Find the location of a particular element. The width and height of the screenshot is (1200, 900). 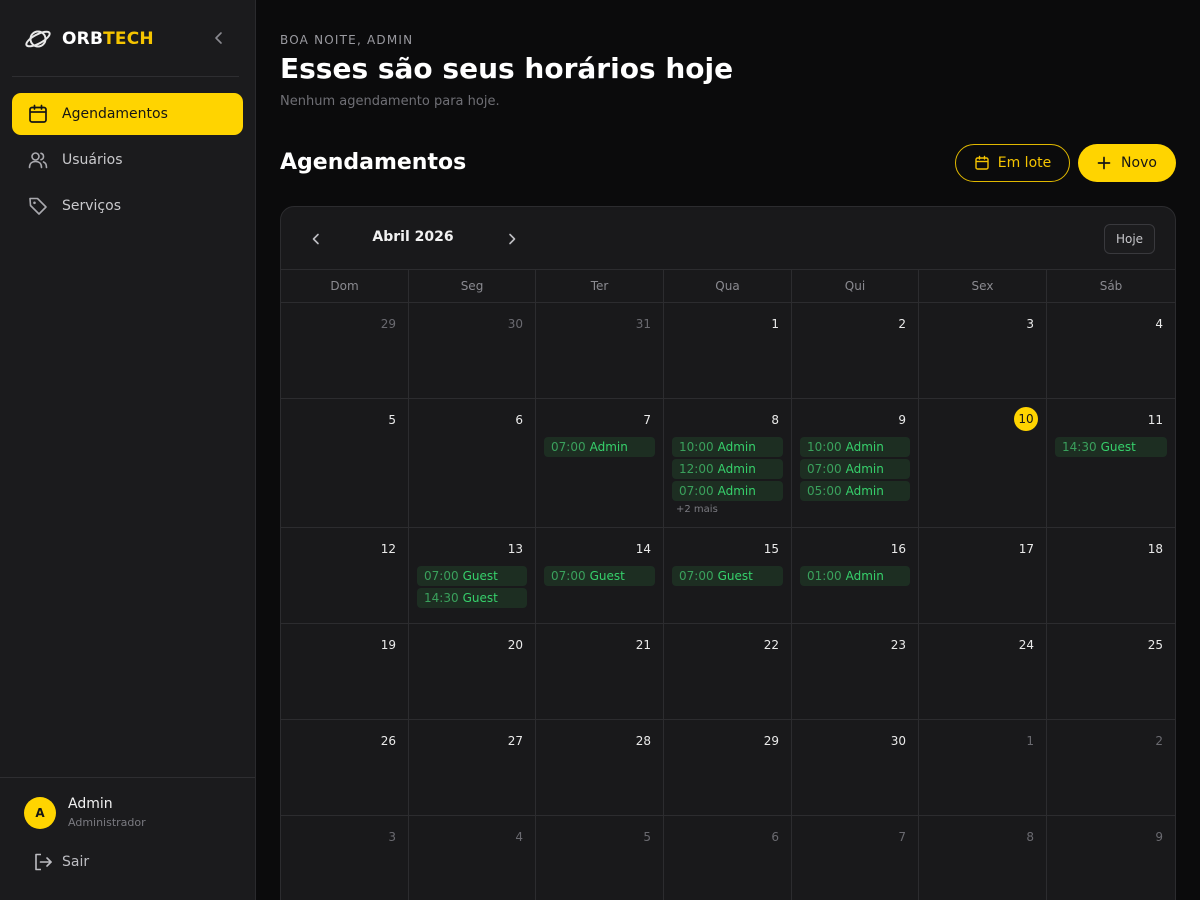

calendar-day-cell: 31 is located at coordinates (600, 351).